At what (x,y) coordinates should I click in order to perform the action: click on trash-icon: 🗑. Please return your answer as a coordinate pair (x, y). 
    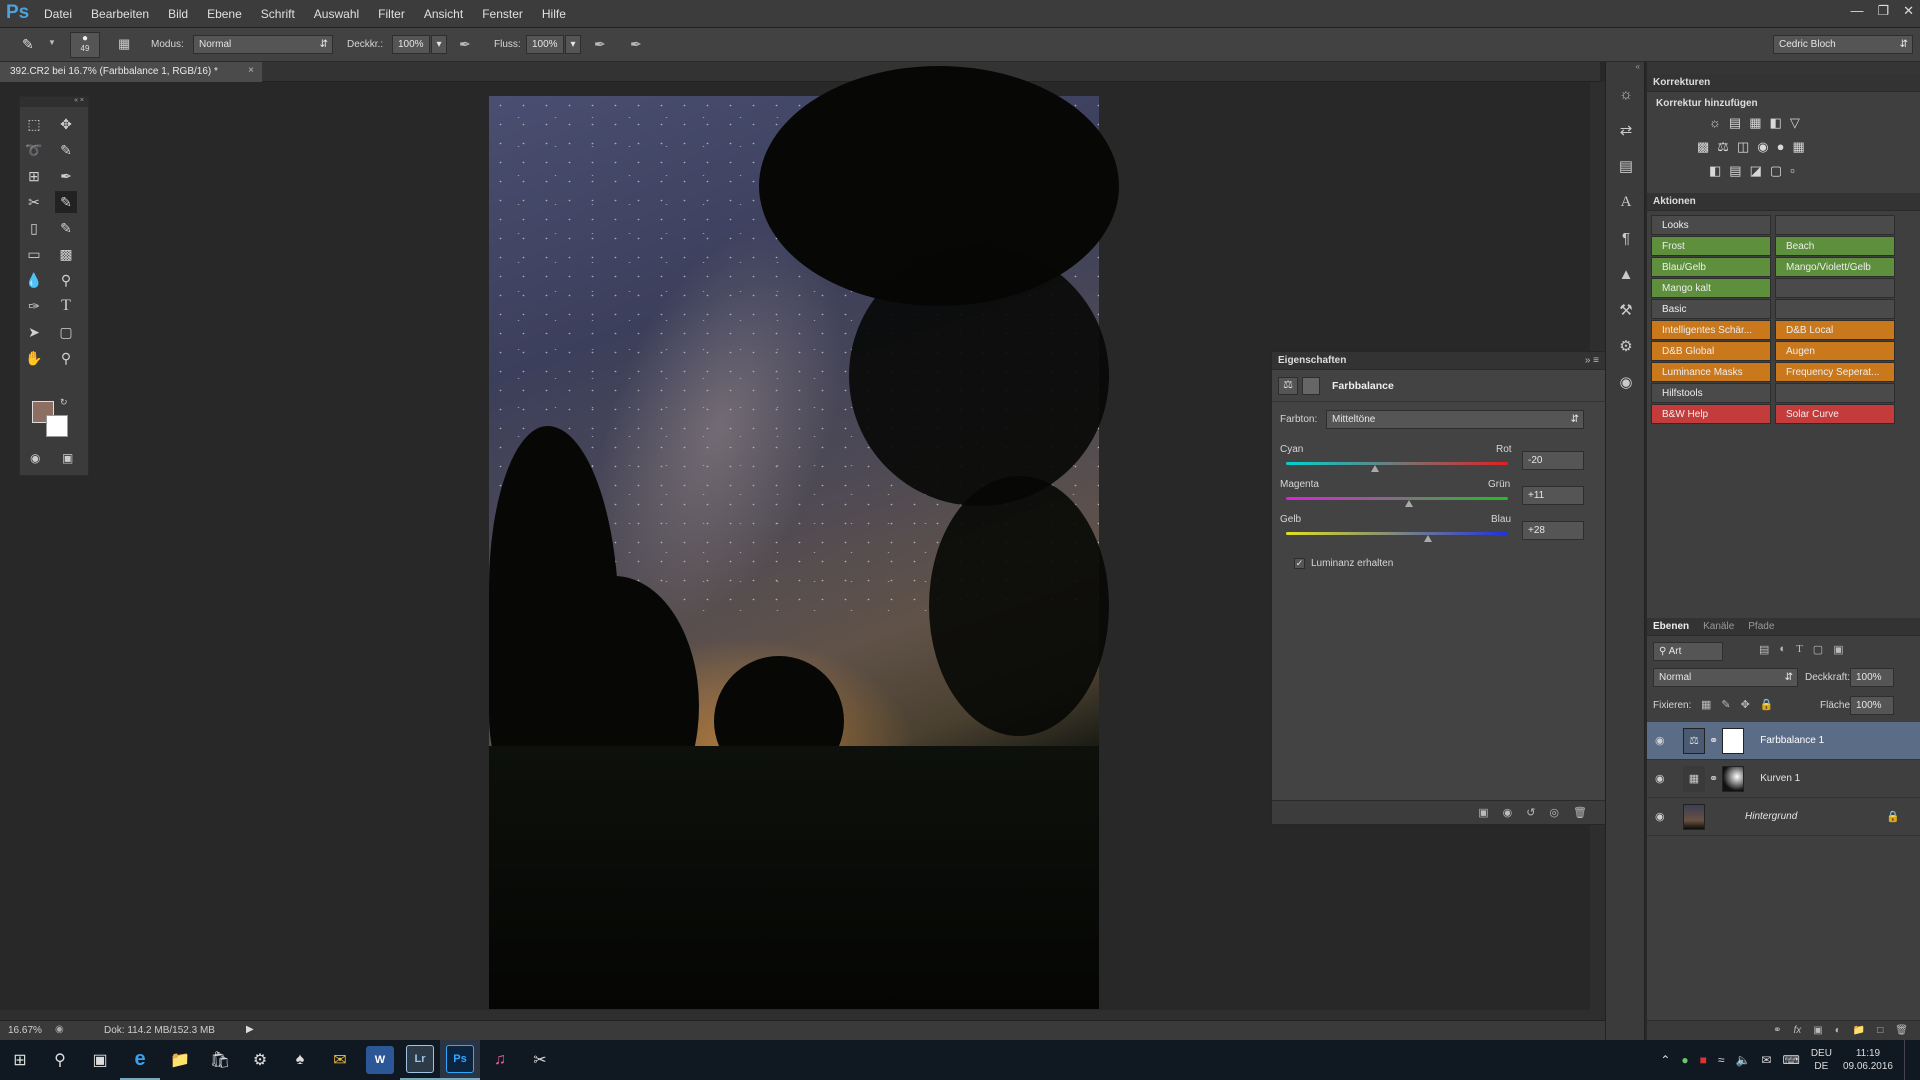
    Looking at the image, I should click on (1580, 812).